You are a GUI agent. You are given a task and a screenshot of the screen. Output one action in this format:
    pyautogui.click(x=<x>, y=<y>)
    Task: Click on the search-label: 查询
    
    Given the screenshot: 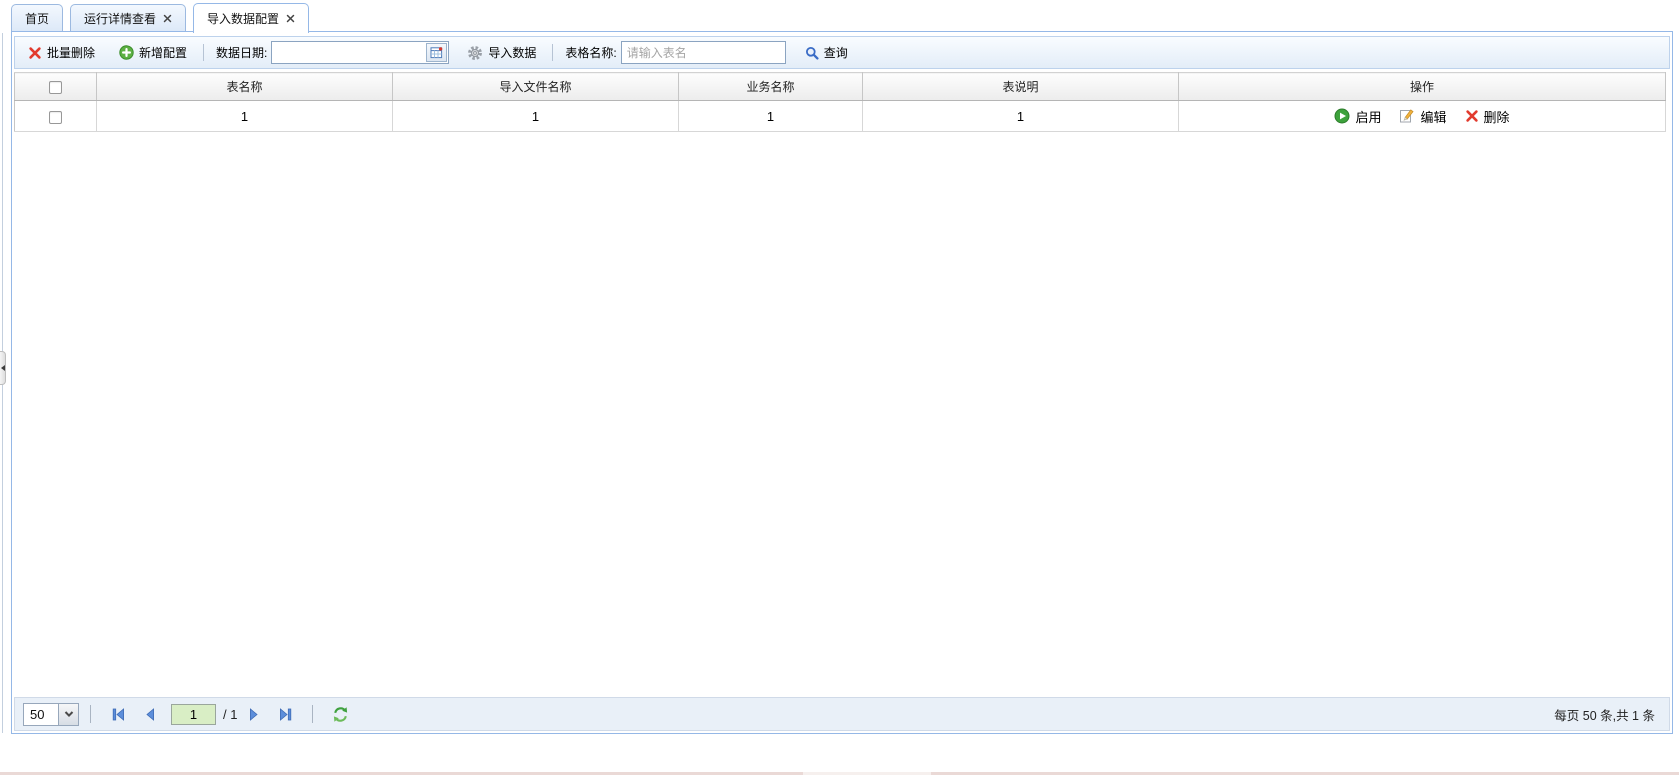 What is the action you would take?
    pyautogui.click(x=835, y=53)
    